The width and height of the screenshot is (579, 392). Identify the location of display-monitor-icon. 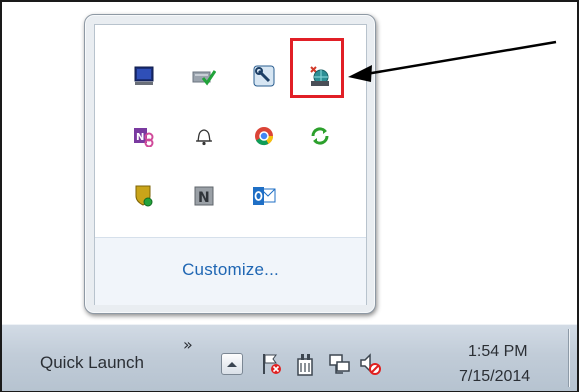
(144, 76).